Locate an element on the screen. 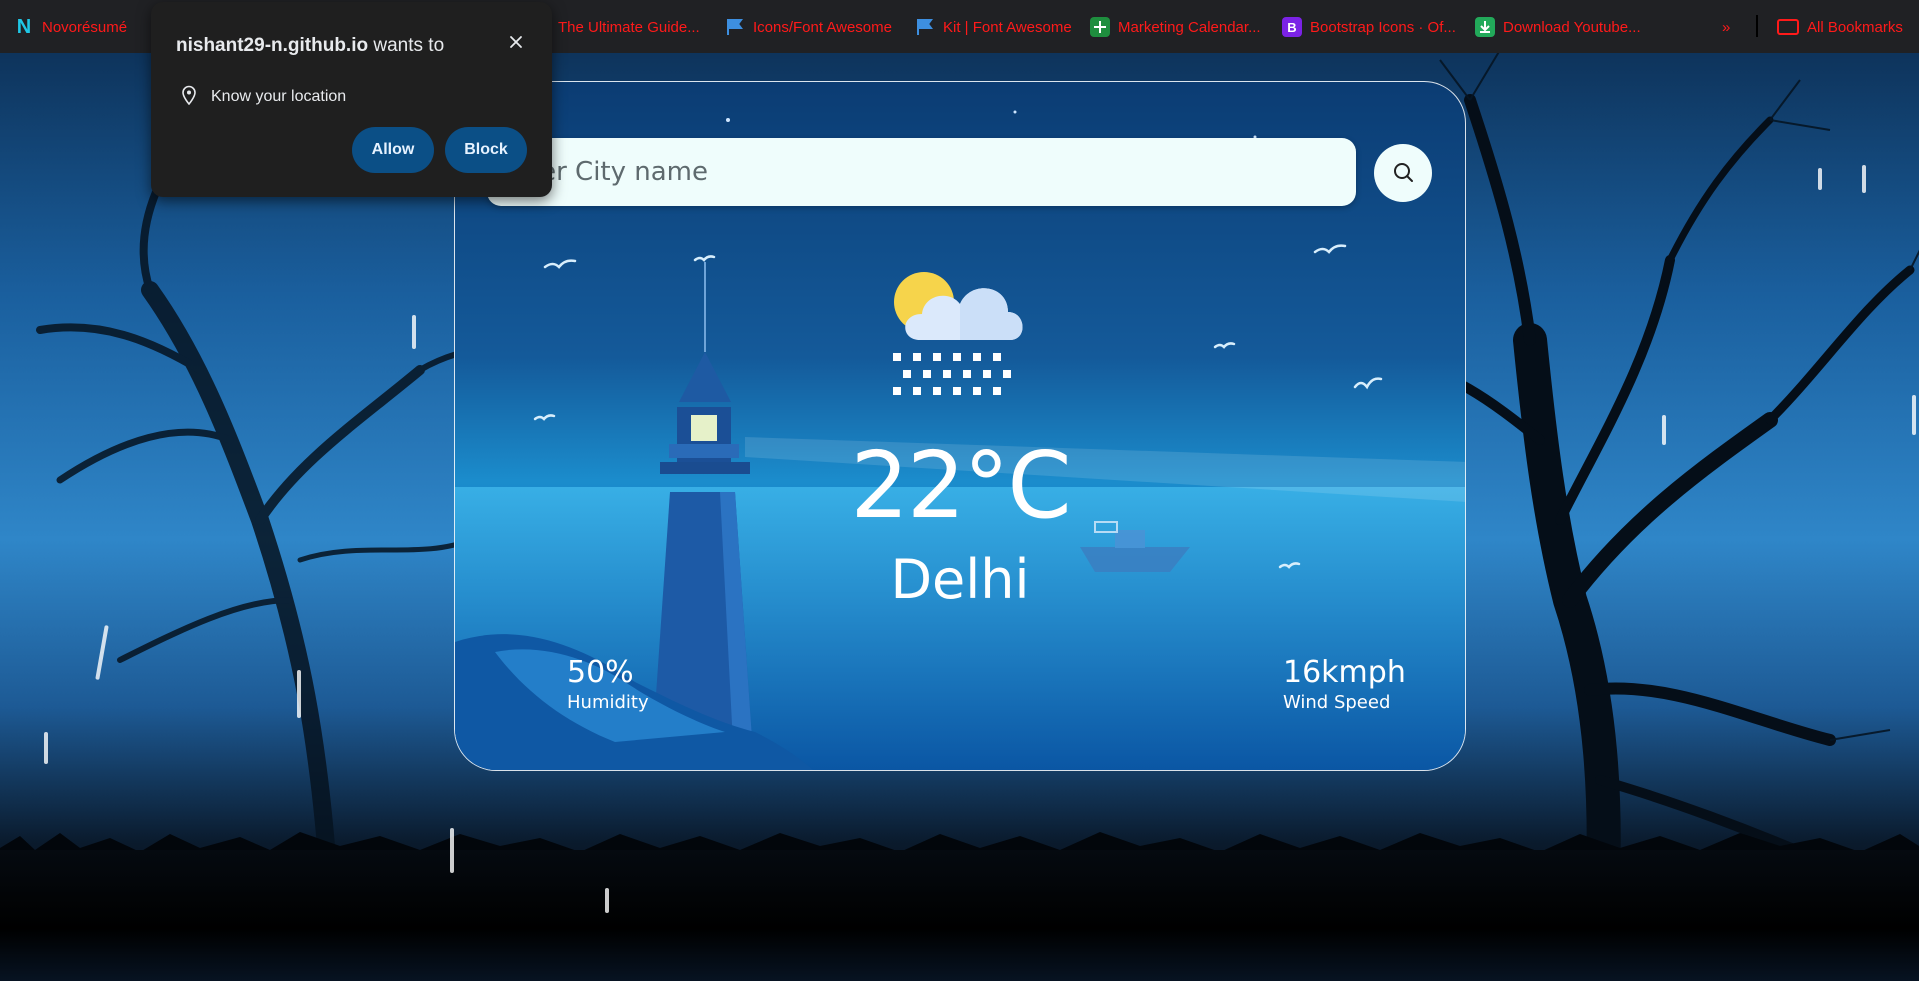  bookmark-label: Novorésumé is located at coordinates (85, 27).